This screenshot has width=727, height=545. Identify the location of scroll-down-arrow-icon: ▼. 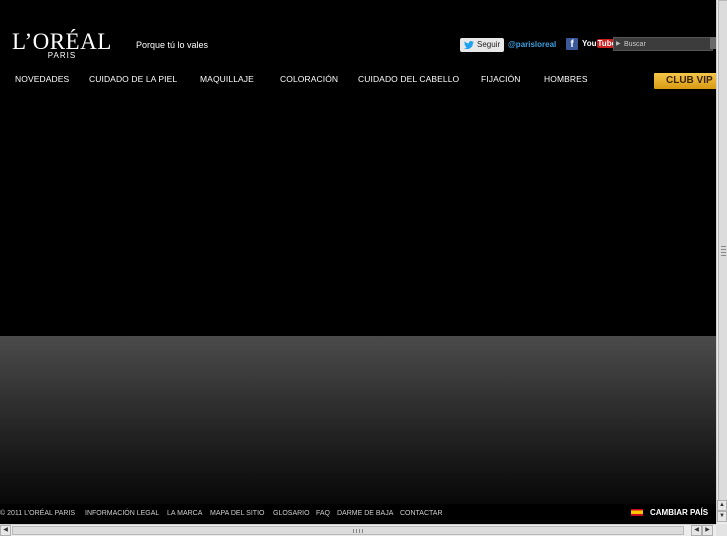
(722, 516).